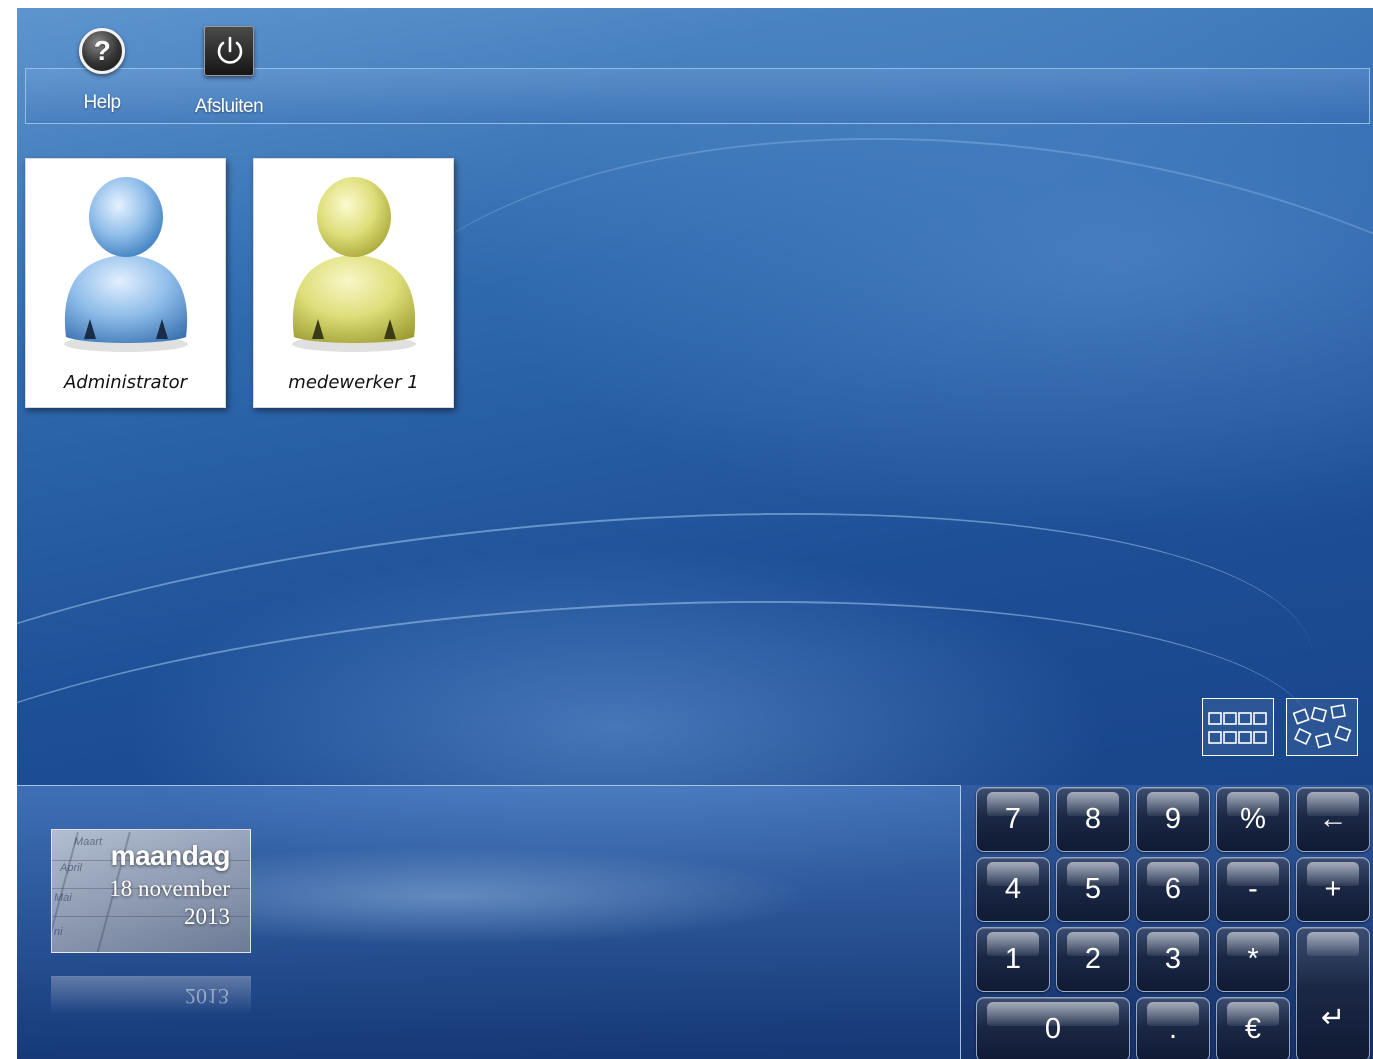 Image resolution: width=1373 pixels, height=1059 pixels. I want to click on key-label: %, so click(1253, 819).